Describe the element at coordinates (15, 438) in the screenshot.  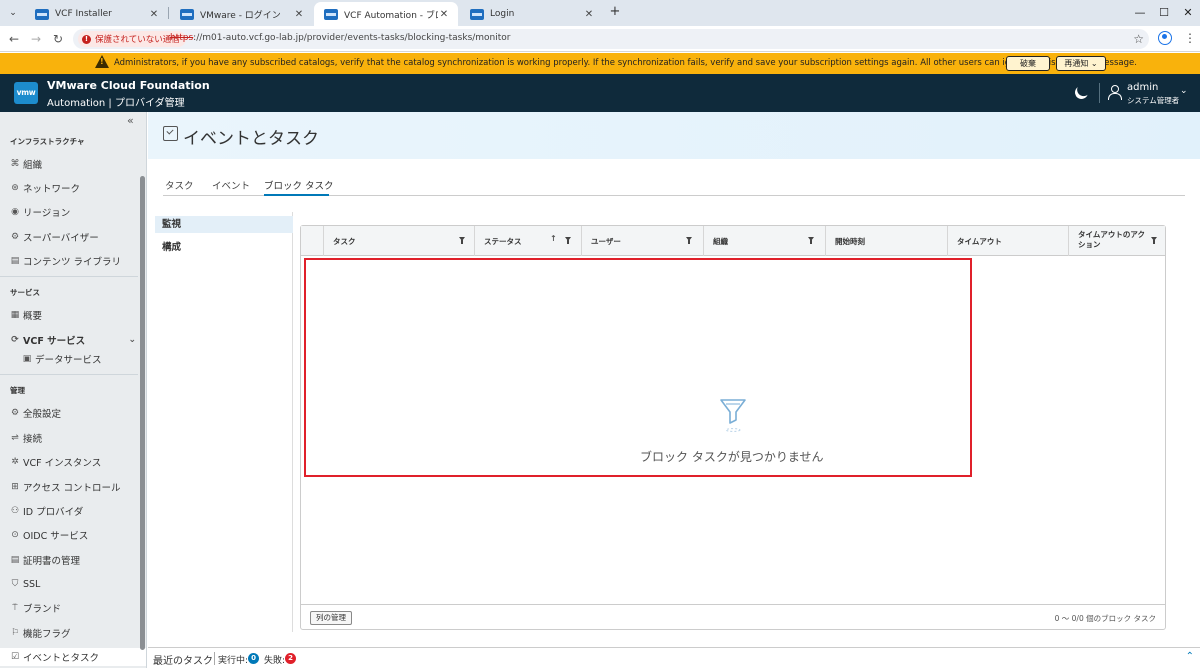
I see `connection-icon: ⇌` at that location.